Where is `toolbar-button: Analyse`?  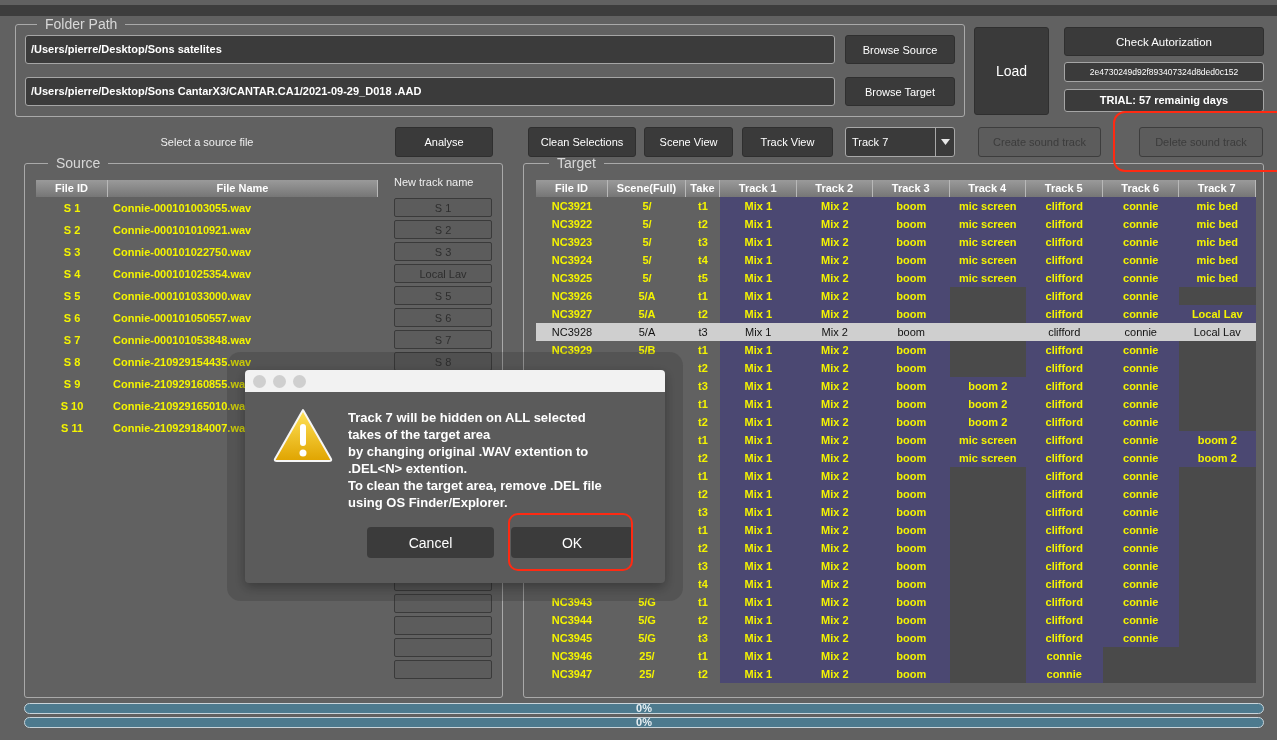 toolbar-button: Analyse is located at coordinates (444, 142).